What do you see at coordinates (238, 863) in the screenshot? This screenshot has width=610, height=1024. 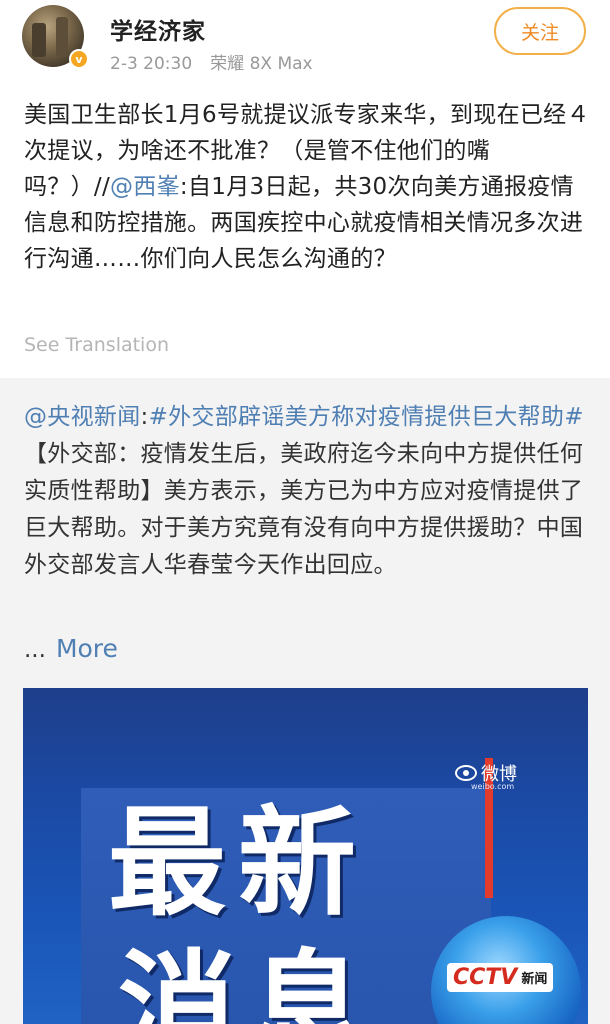 I see `headline-line1: 最新` at bounding box center [238, 863].